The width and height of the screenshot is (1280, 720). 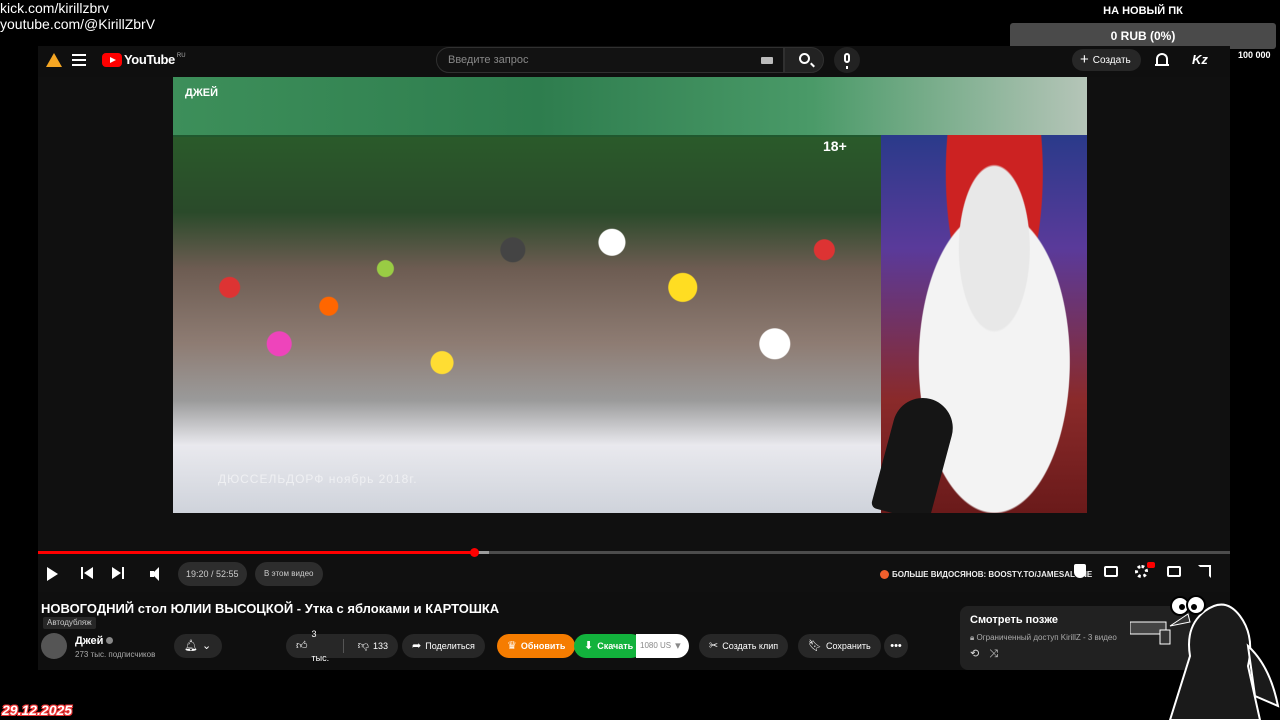 I want to click on notifications-bell-icon, so click(x=1162, y=59).